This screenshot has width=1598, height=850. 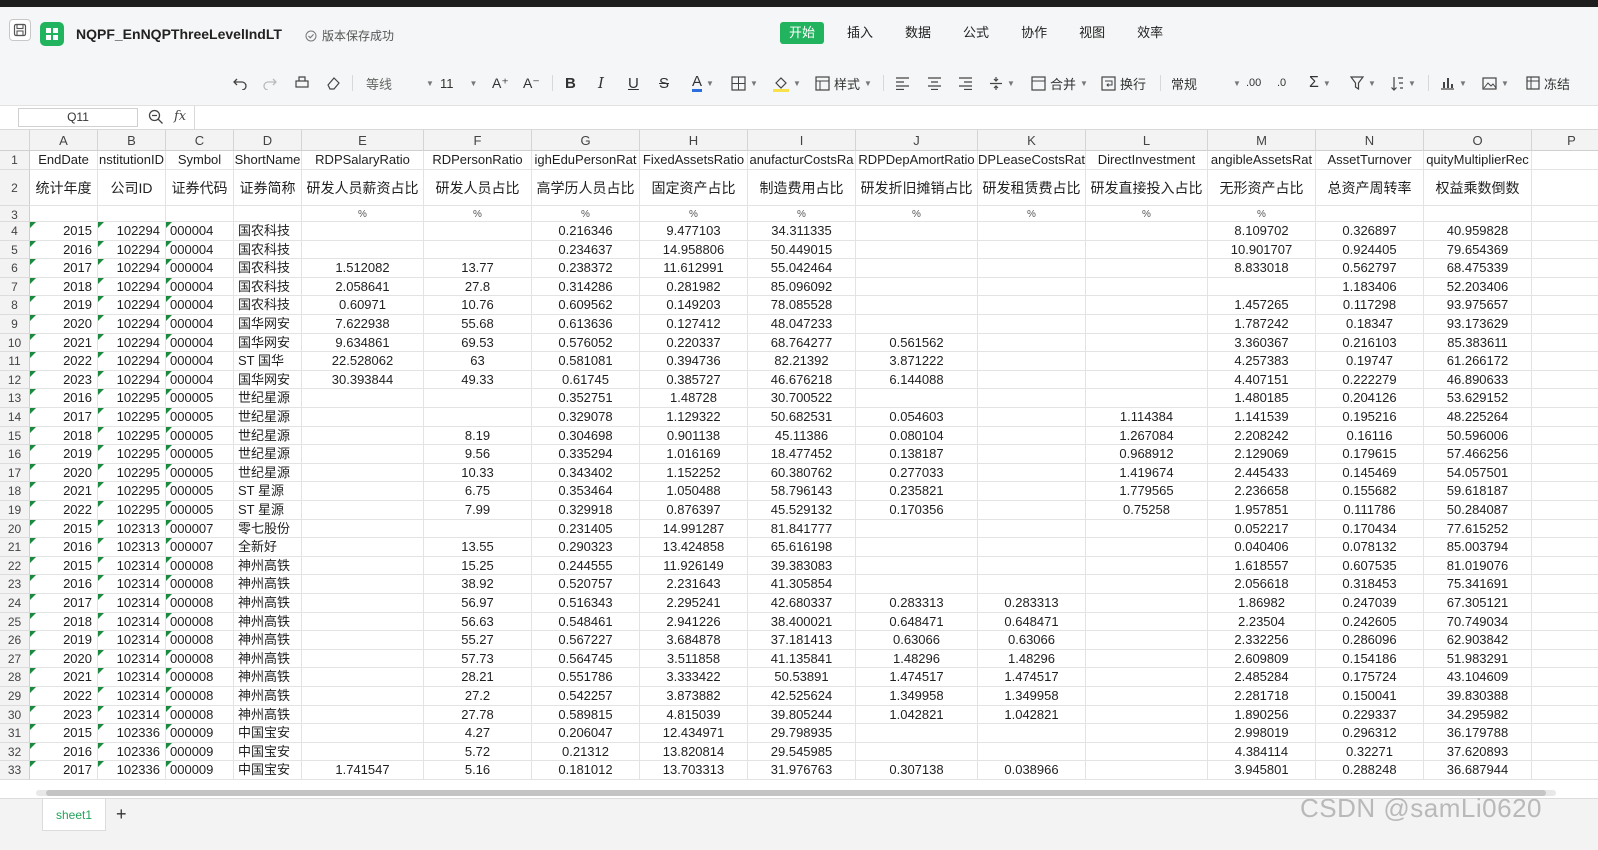 What do you see at coordinates (586, 231) in the screenshot?
I see `cell: 0.216346` at bounding box center [586, 231].